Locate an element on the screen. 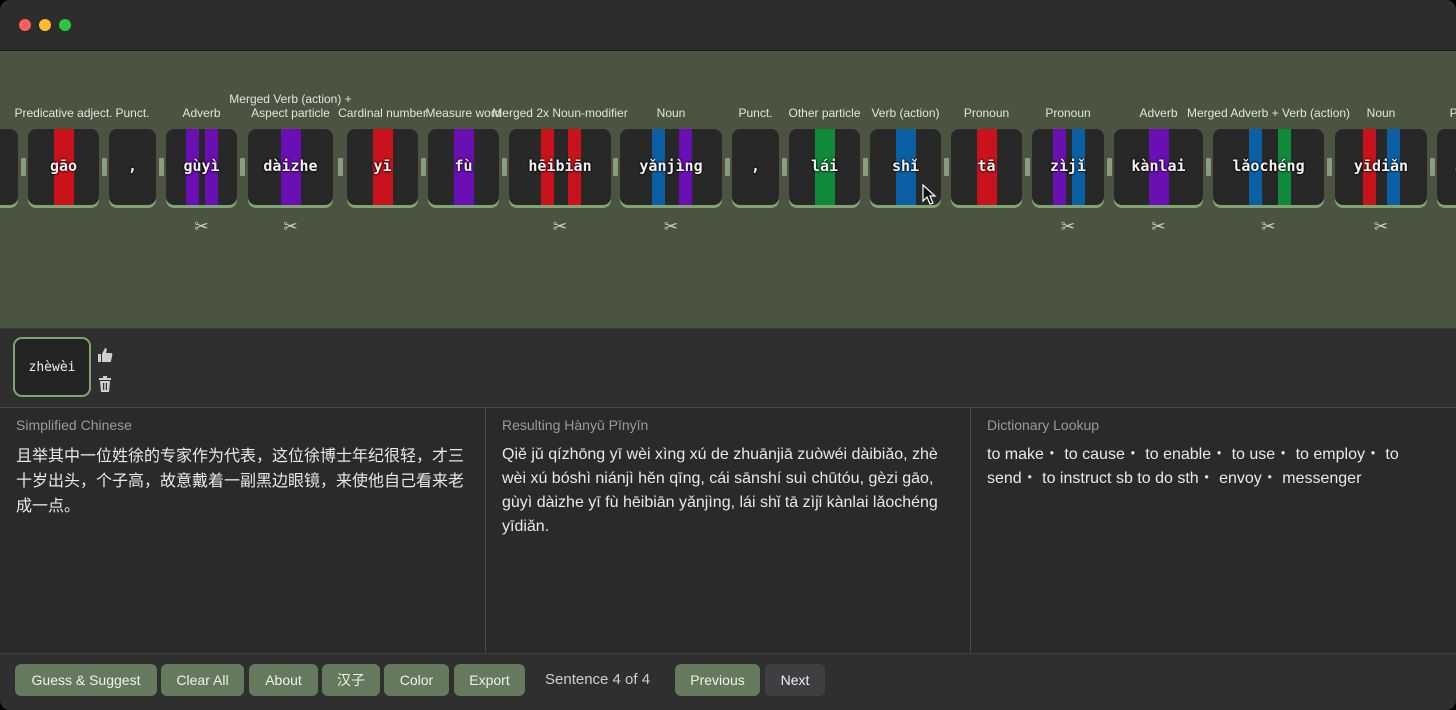  suggestion-area: zhèwèi is located at coordinates (728, 368).